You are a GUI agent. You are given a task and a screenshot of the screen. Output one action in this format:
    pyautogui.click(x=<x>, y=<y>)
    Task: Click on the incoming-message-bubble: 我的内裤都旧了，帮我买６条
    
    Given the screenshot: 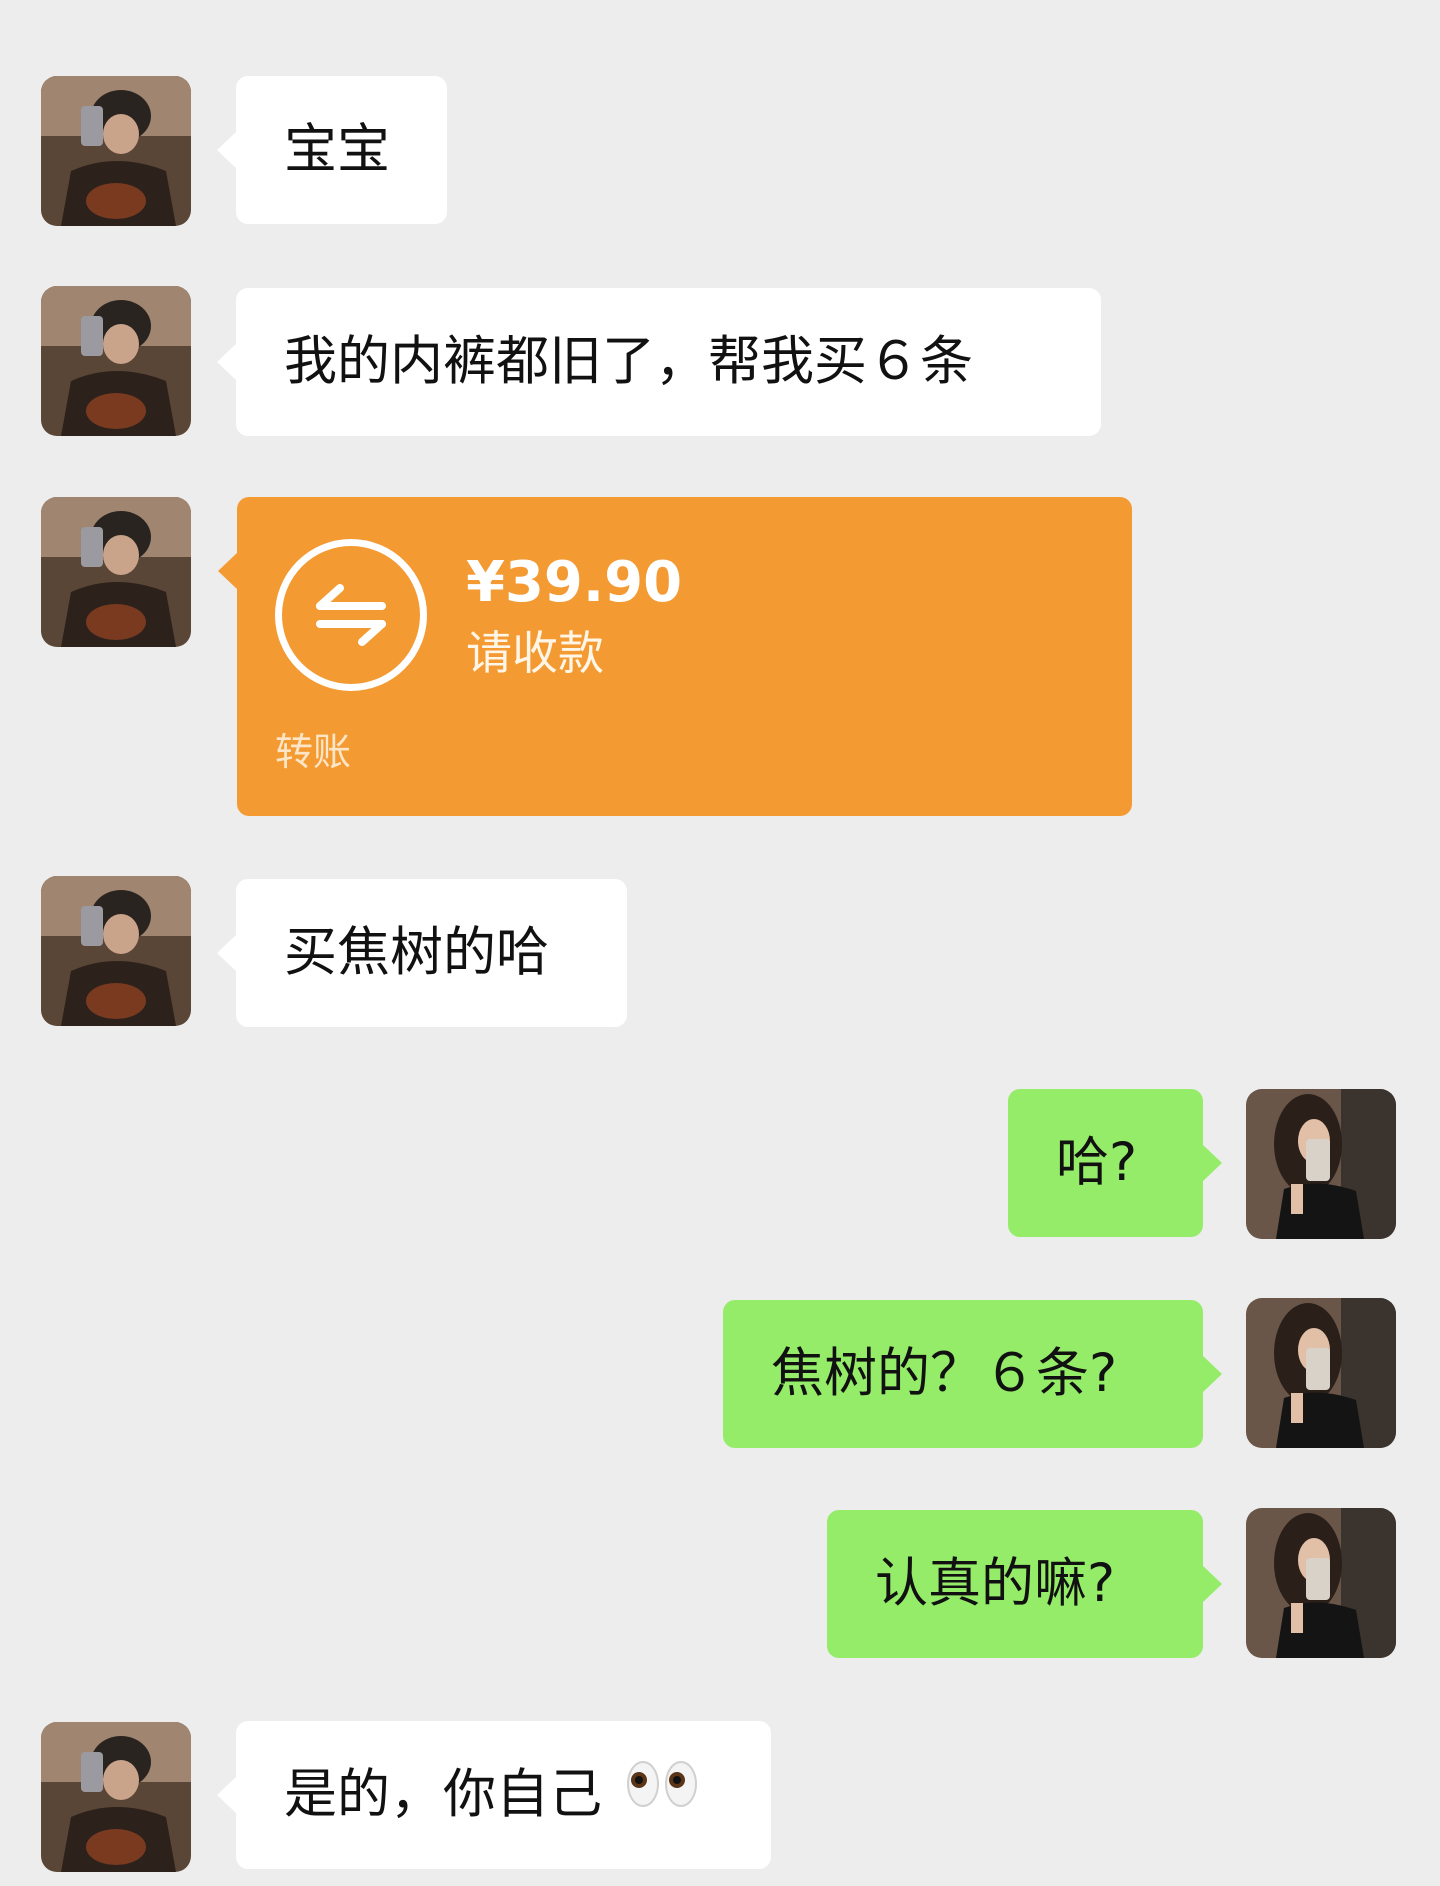 What is the action you would take?
    pyautogui.click(x=659, y=362)
    